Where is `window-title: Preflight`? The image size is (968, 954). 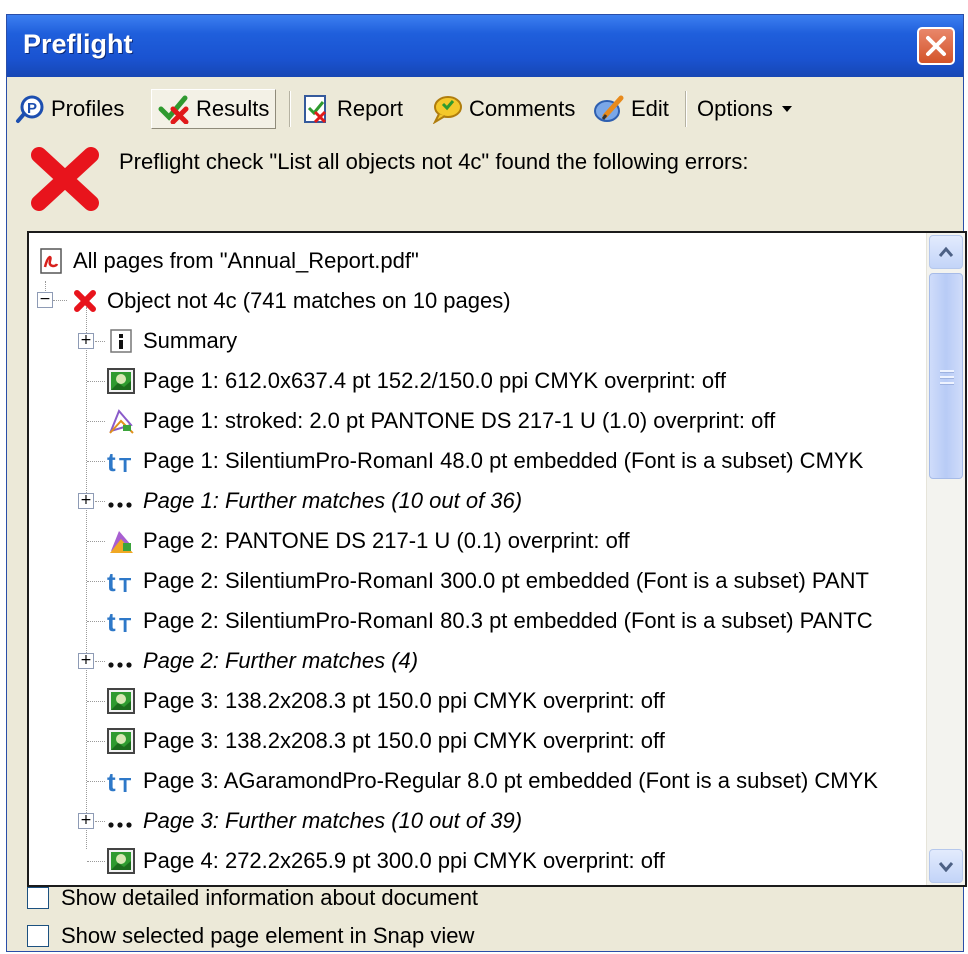 window-title: Preflight is located at coordinates (78, 44).